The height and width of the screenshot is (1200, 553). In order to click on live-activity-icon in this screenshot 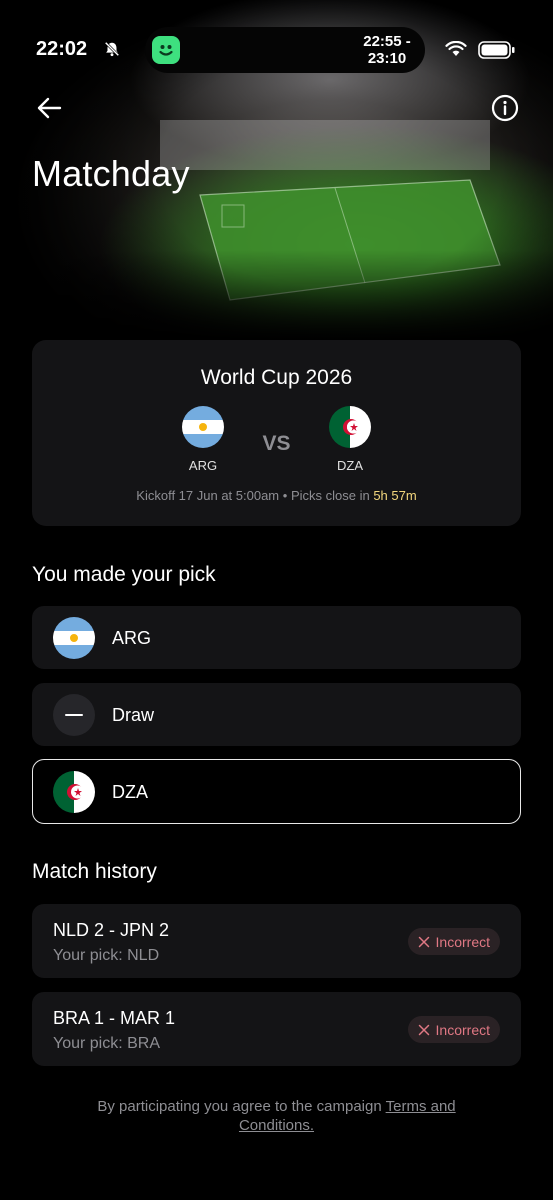, I will do `click(166, 50)`.